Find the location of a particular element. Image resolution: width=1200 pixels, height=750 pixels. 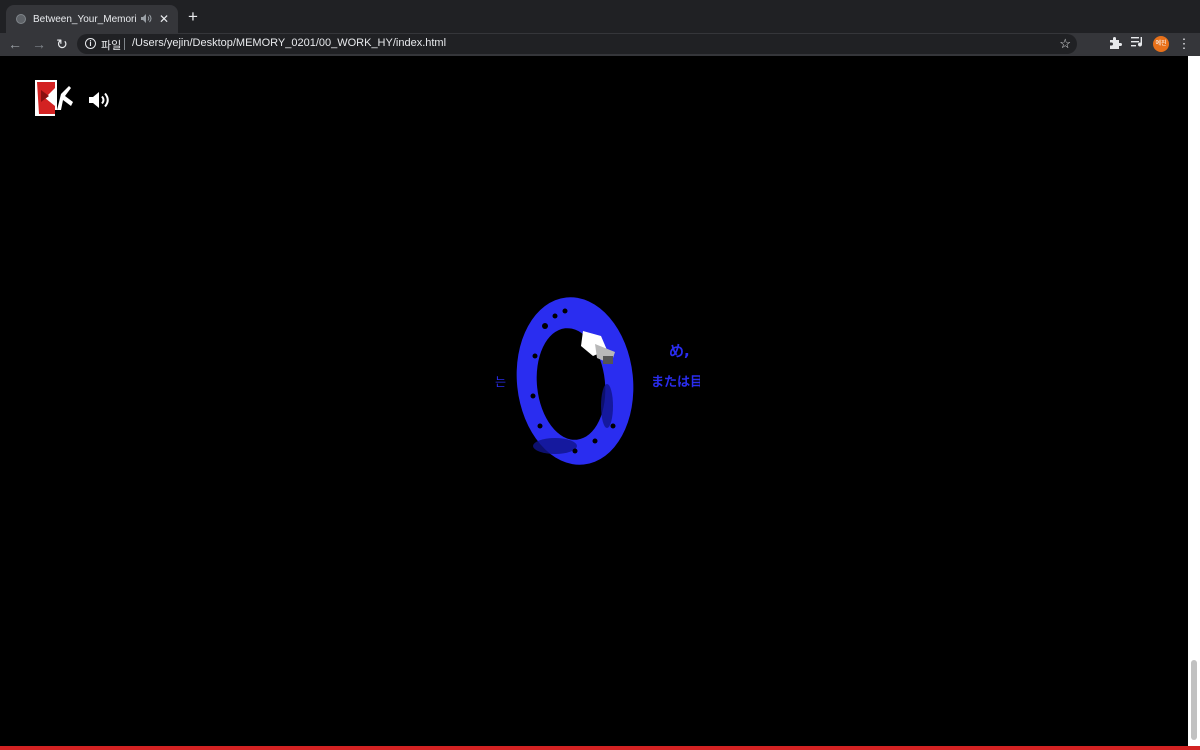

tab-title: Between_Your_Memories is located at coordinates (85, 19).